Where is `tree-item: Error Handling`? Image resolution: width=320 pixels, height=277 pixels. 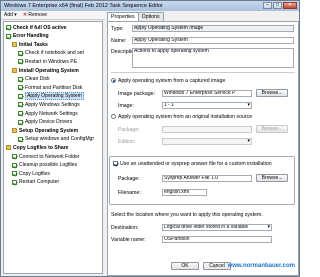
tree-item: Error Handling is located at coordinates (27, 36).